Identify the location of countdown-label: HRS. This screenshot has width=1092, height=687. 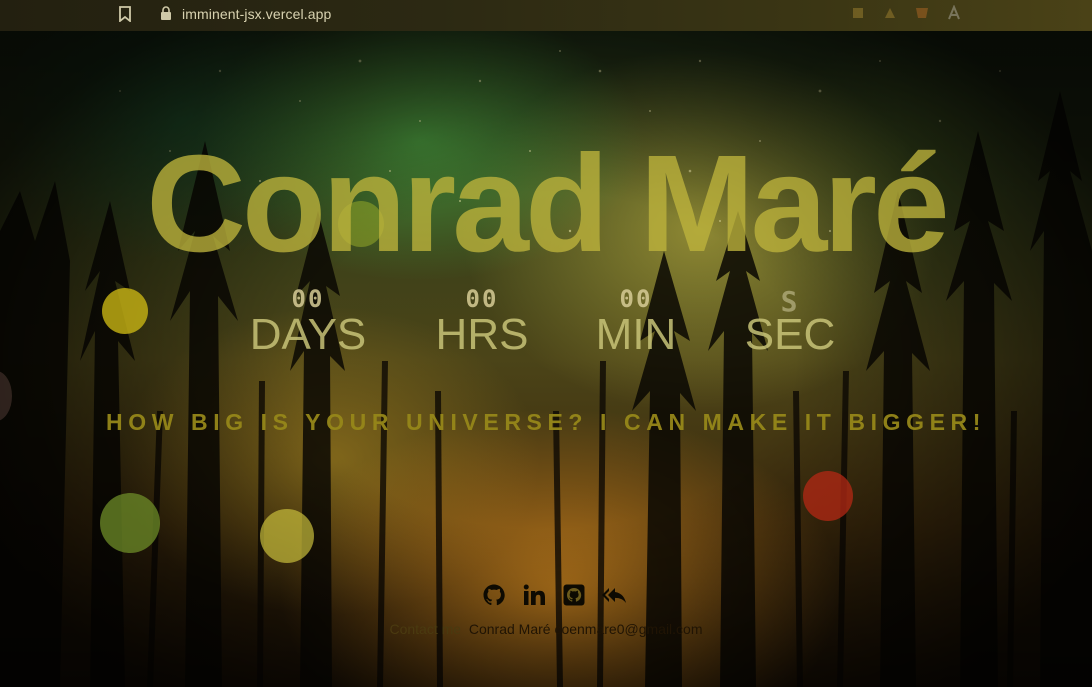
(482, 334).